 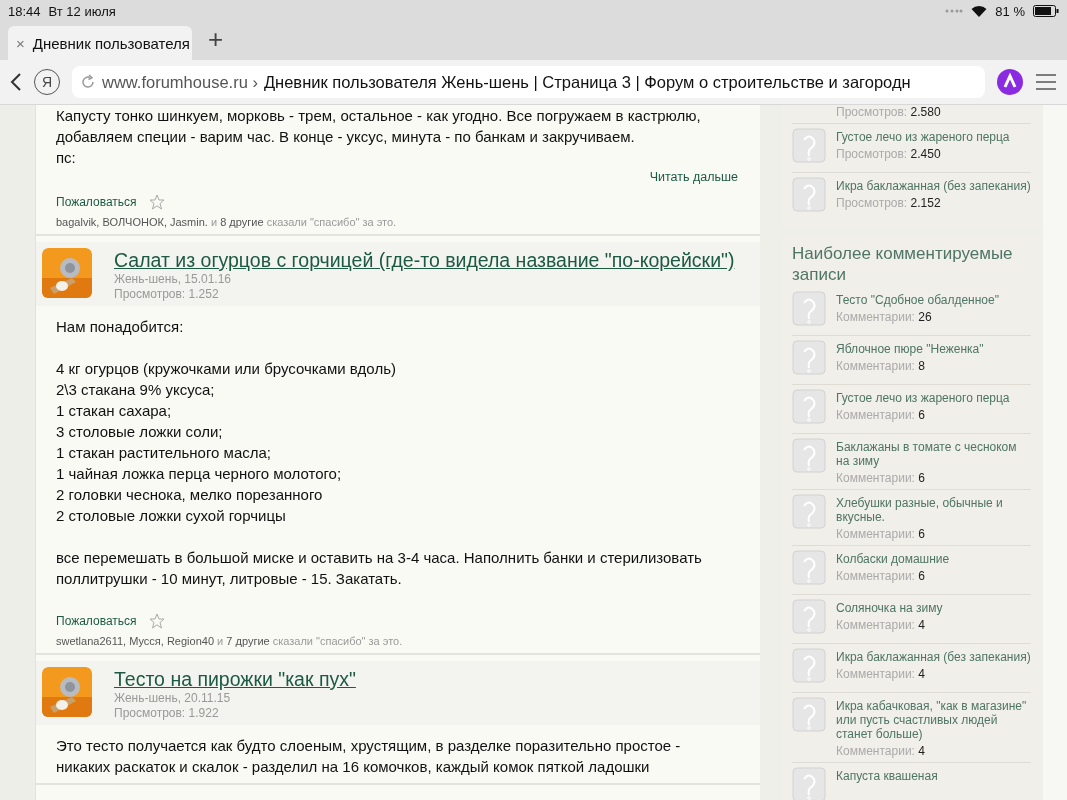 I want to click on post-paragraph: все перемешать в большой миске и оставить на 3-4 часа. Наполнить банки и стерилизовать поллитрушки - 10 минут, литровые - 15. Закатать., so click(x=379, y=568).